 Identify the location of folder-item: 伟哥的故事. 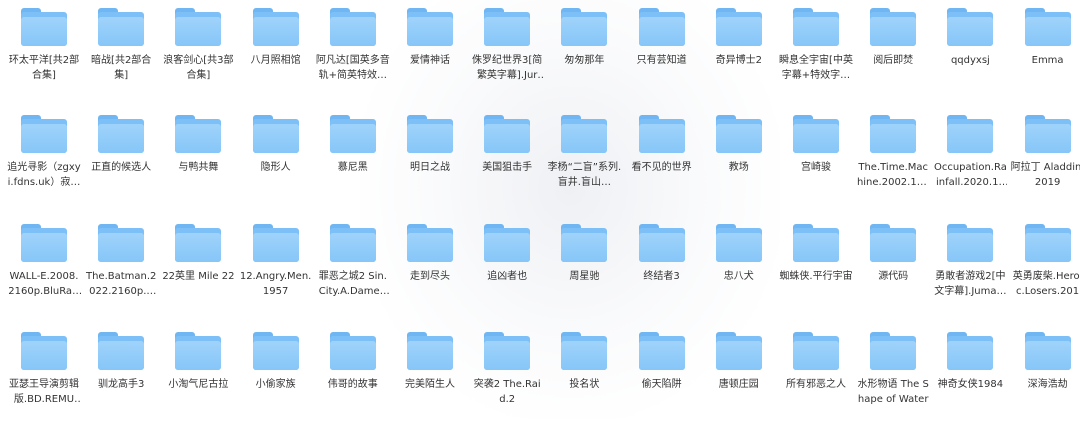
(353, 358).